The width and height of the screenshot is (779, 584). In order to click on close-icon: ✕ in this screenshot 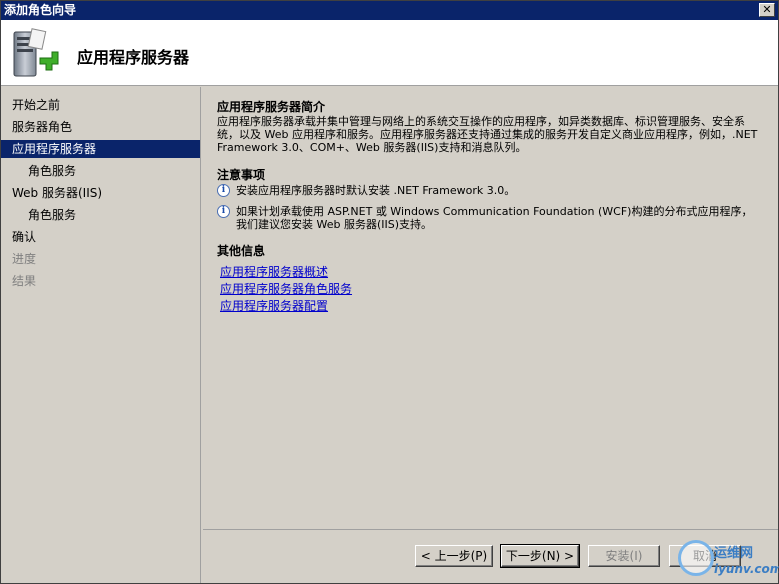, I will do `click(767, 9)`.